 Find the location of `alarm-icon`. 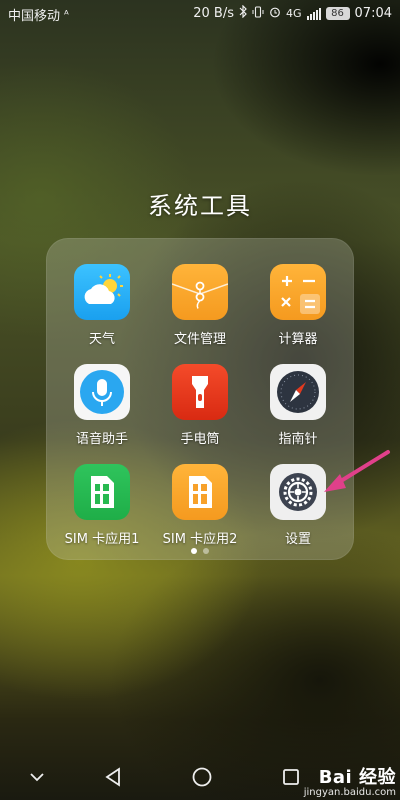

alarm-icon is located at coordinates (275, 14).